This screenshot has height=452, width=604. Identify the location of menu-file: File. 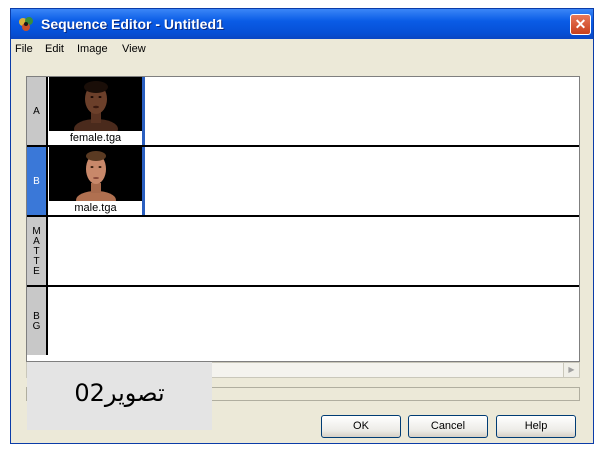
(24, 49).